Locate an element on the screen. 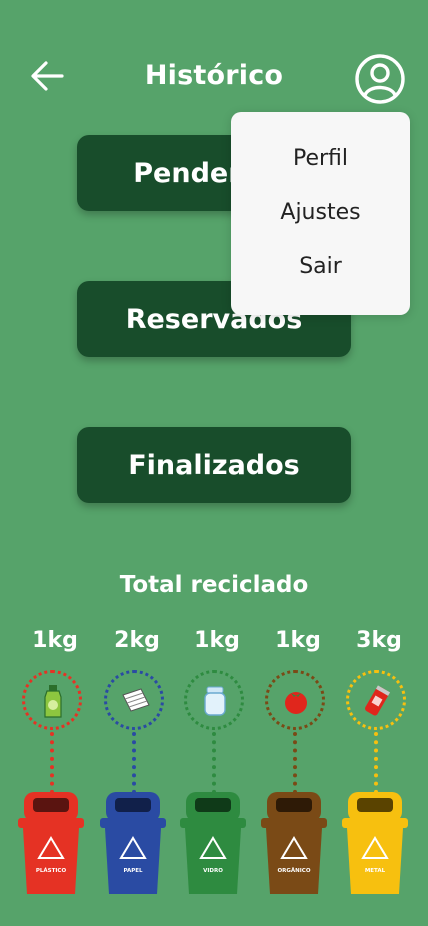 This screenshot has height=926, width=428. bin-column-plastico: 1kg PLÁSTICO is located at coordinates (55, 773).